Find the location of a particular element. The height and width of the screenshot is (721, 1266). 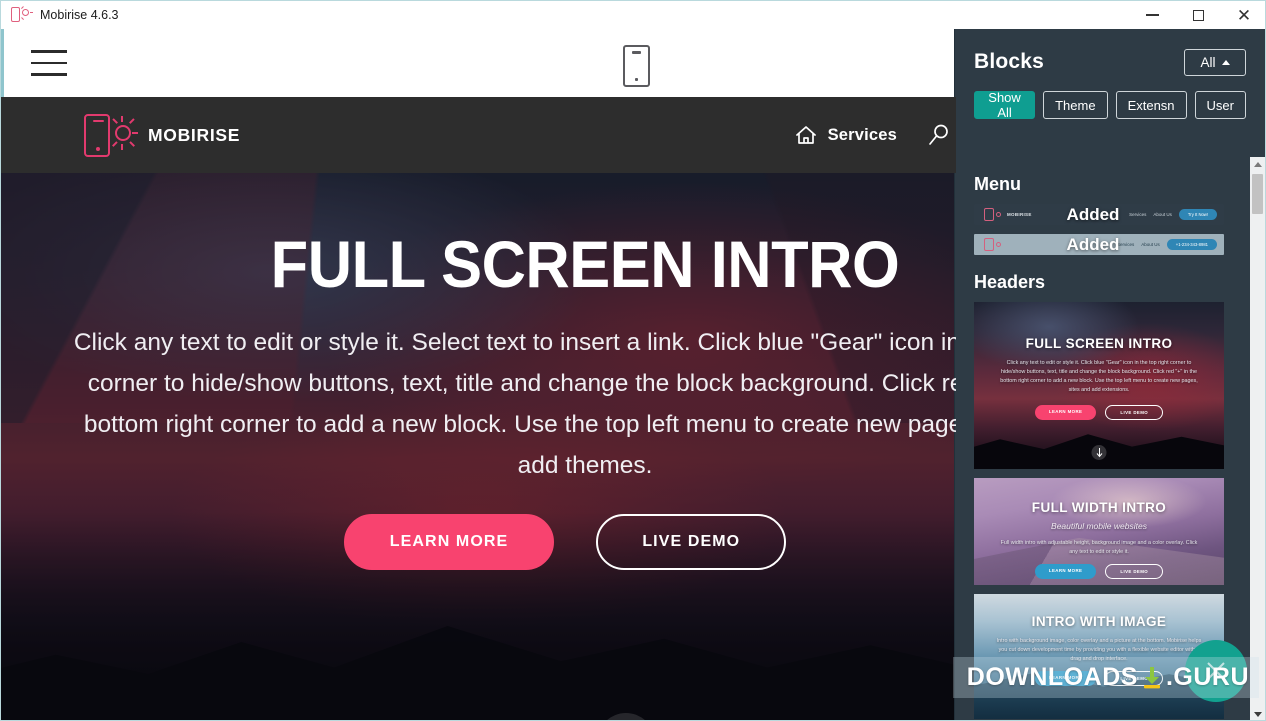

site-logo: MOBIRISE is located at coordinates (159, 135).